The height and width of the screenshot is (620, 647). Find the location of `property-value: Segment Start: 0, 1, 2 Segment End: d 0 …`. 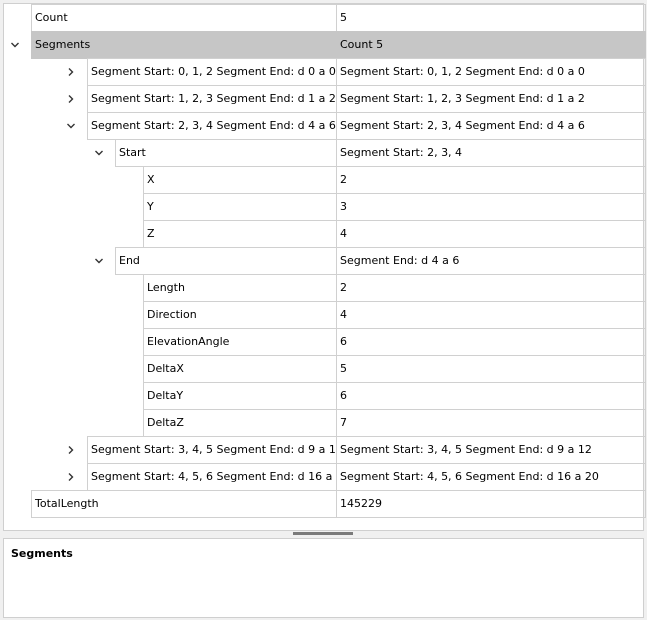

property-value: Segment Start: 0, 1, 2 Segment End: d 0 … is located at coordinates (491, 72).